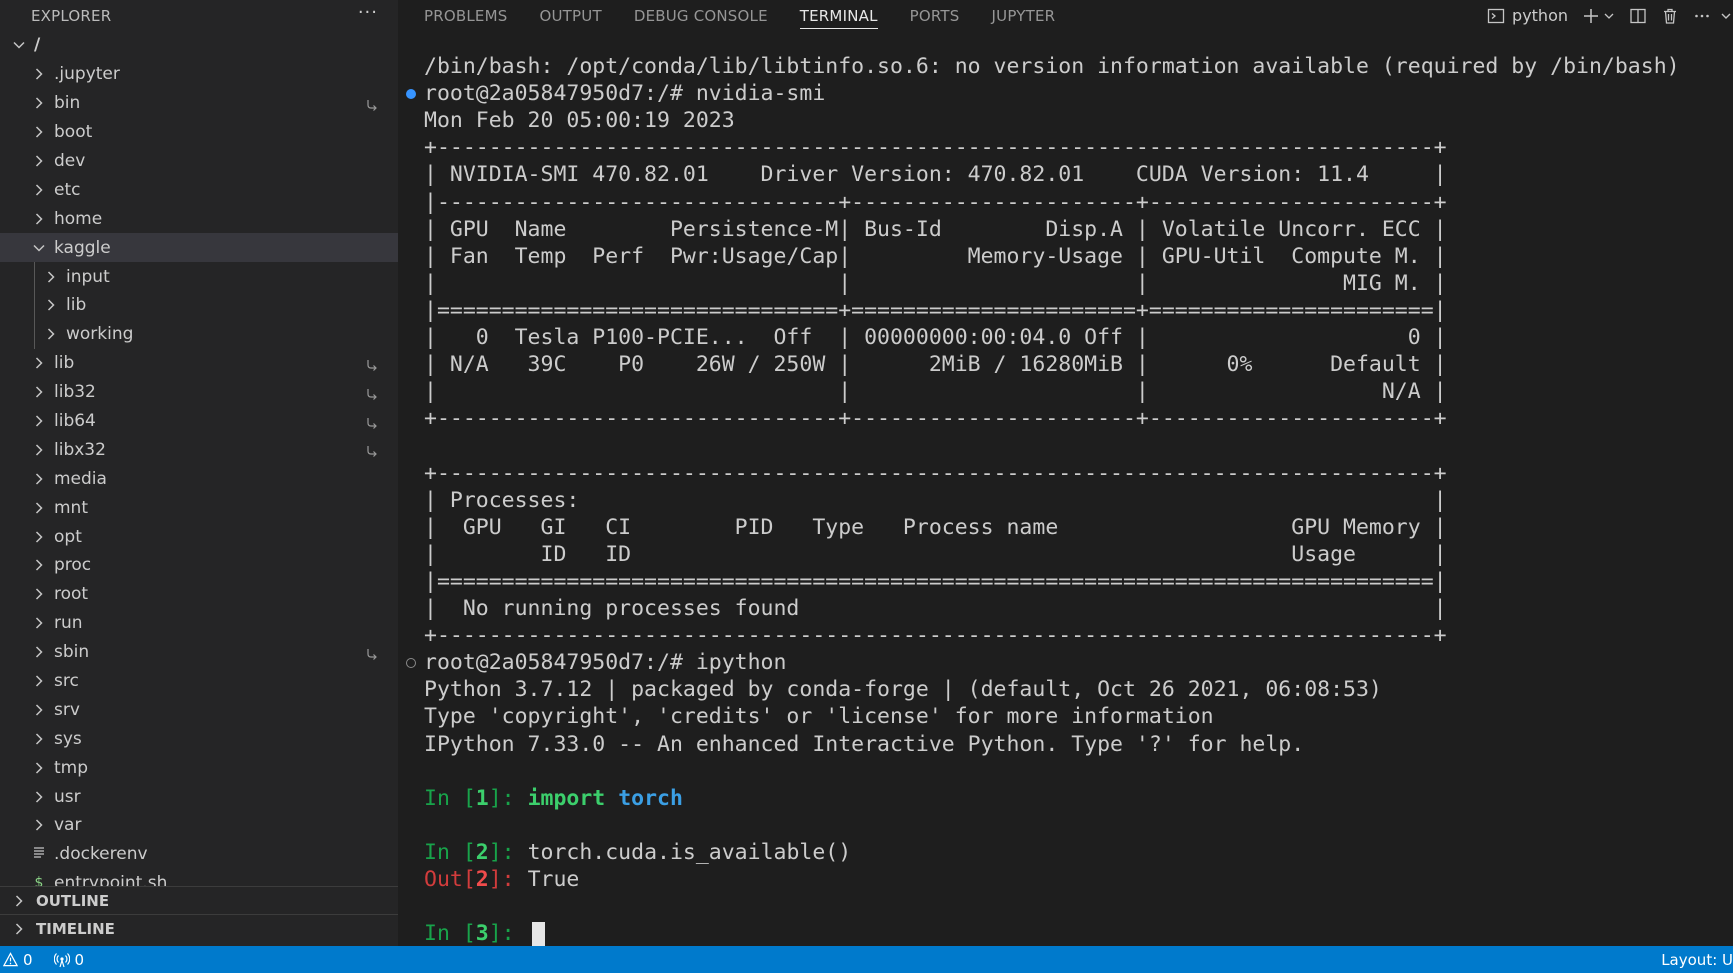 The image size is (1733, 973). What do you see at coordinates (199, 877) in the screenshot?
I see `tree-item: $ entrypoint.sh` at bounding box center [199, 877].